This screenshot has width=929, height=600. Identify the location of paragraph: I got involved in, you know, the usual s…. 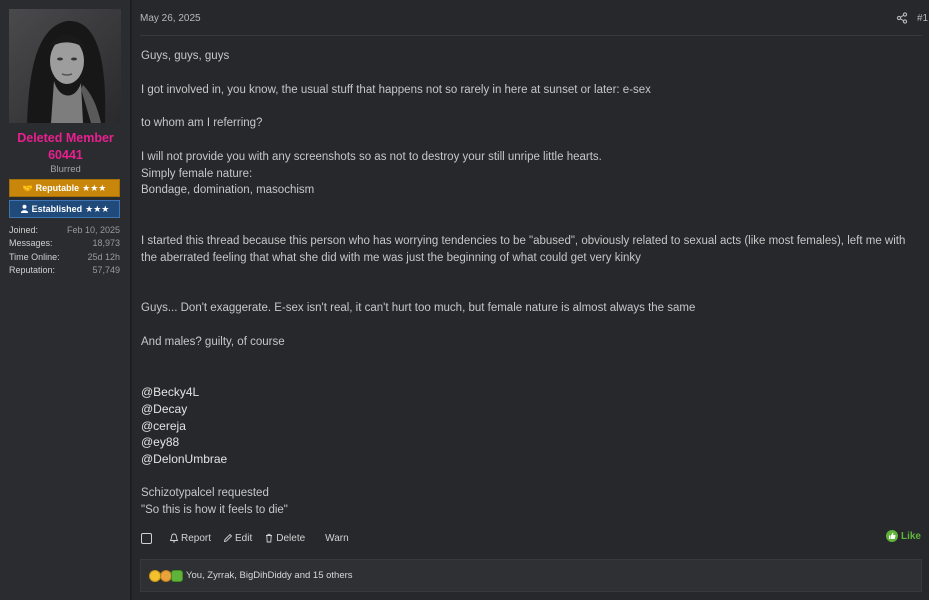
(396, 89).